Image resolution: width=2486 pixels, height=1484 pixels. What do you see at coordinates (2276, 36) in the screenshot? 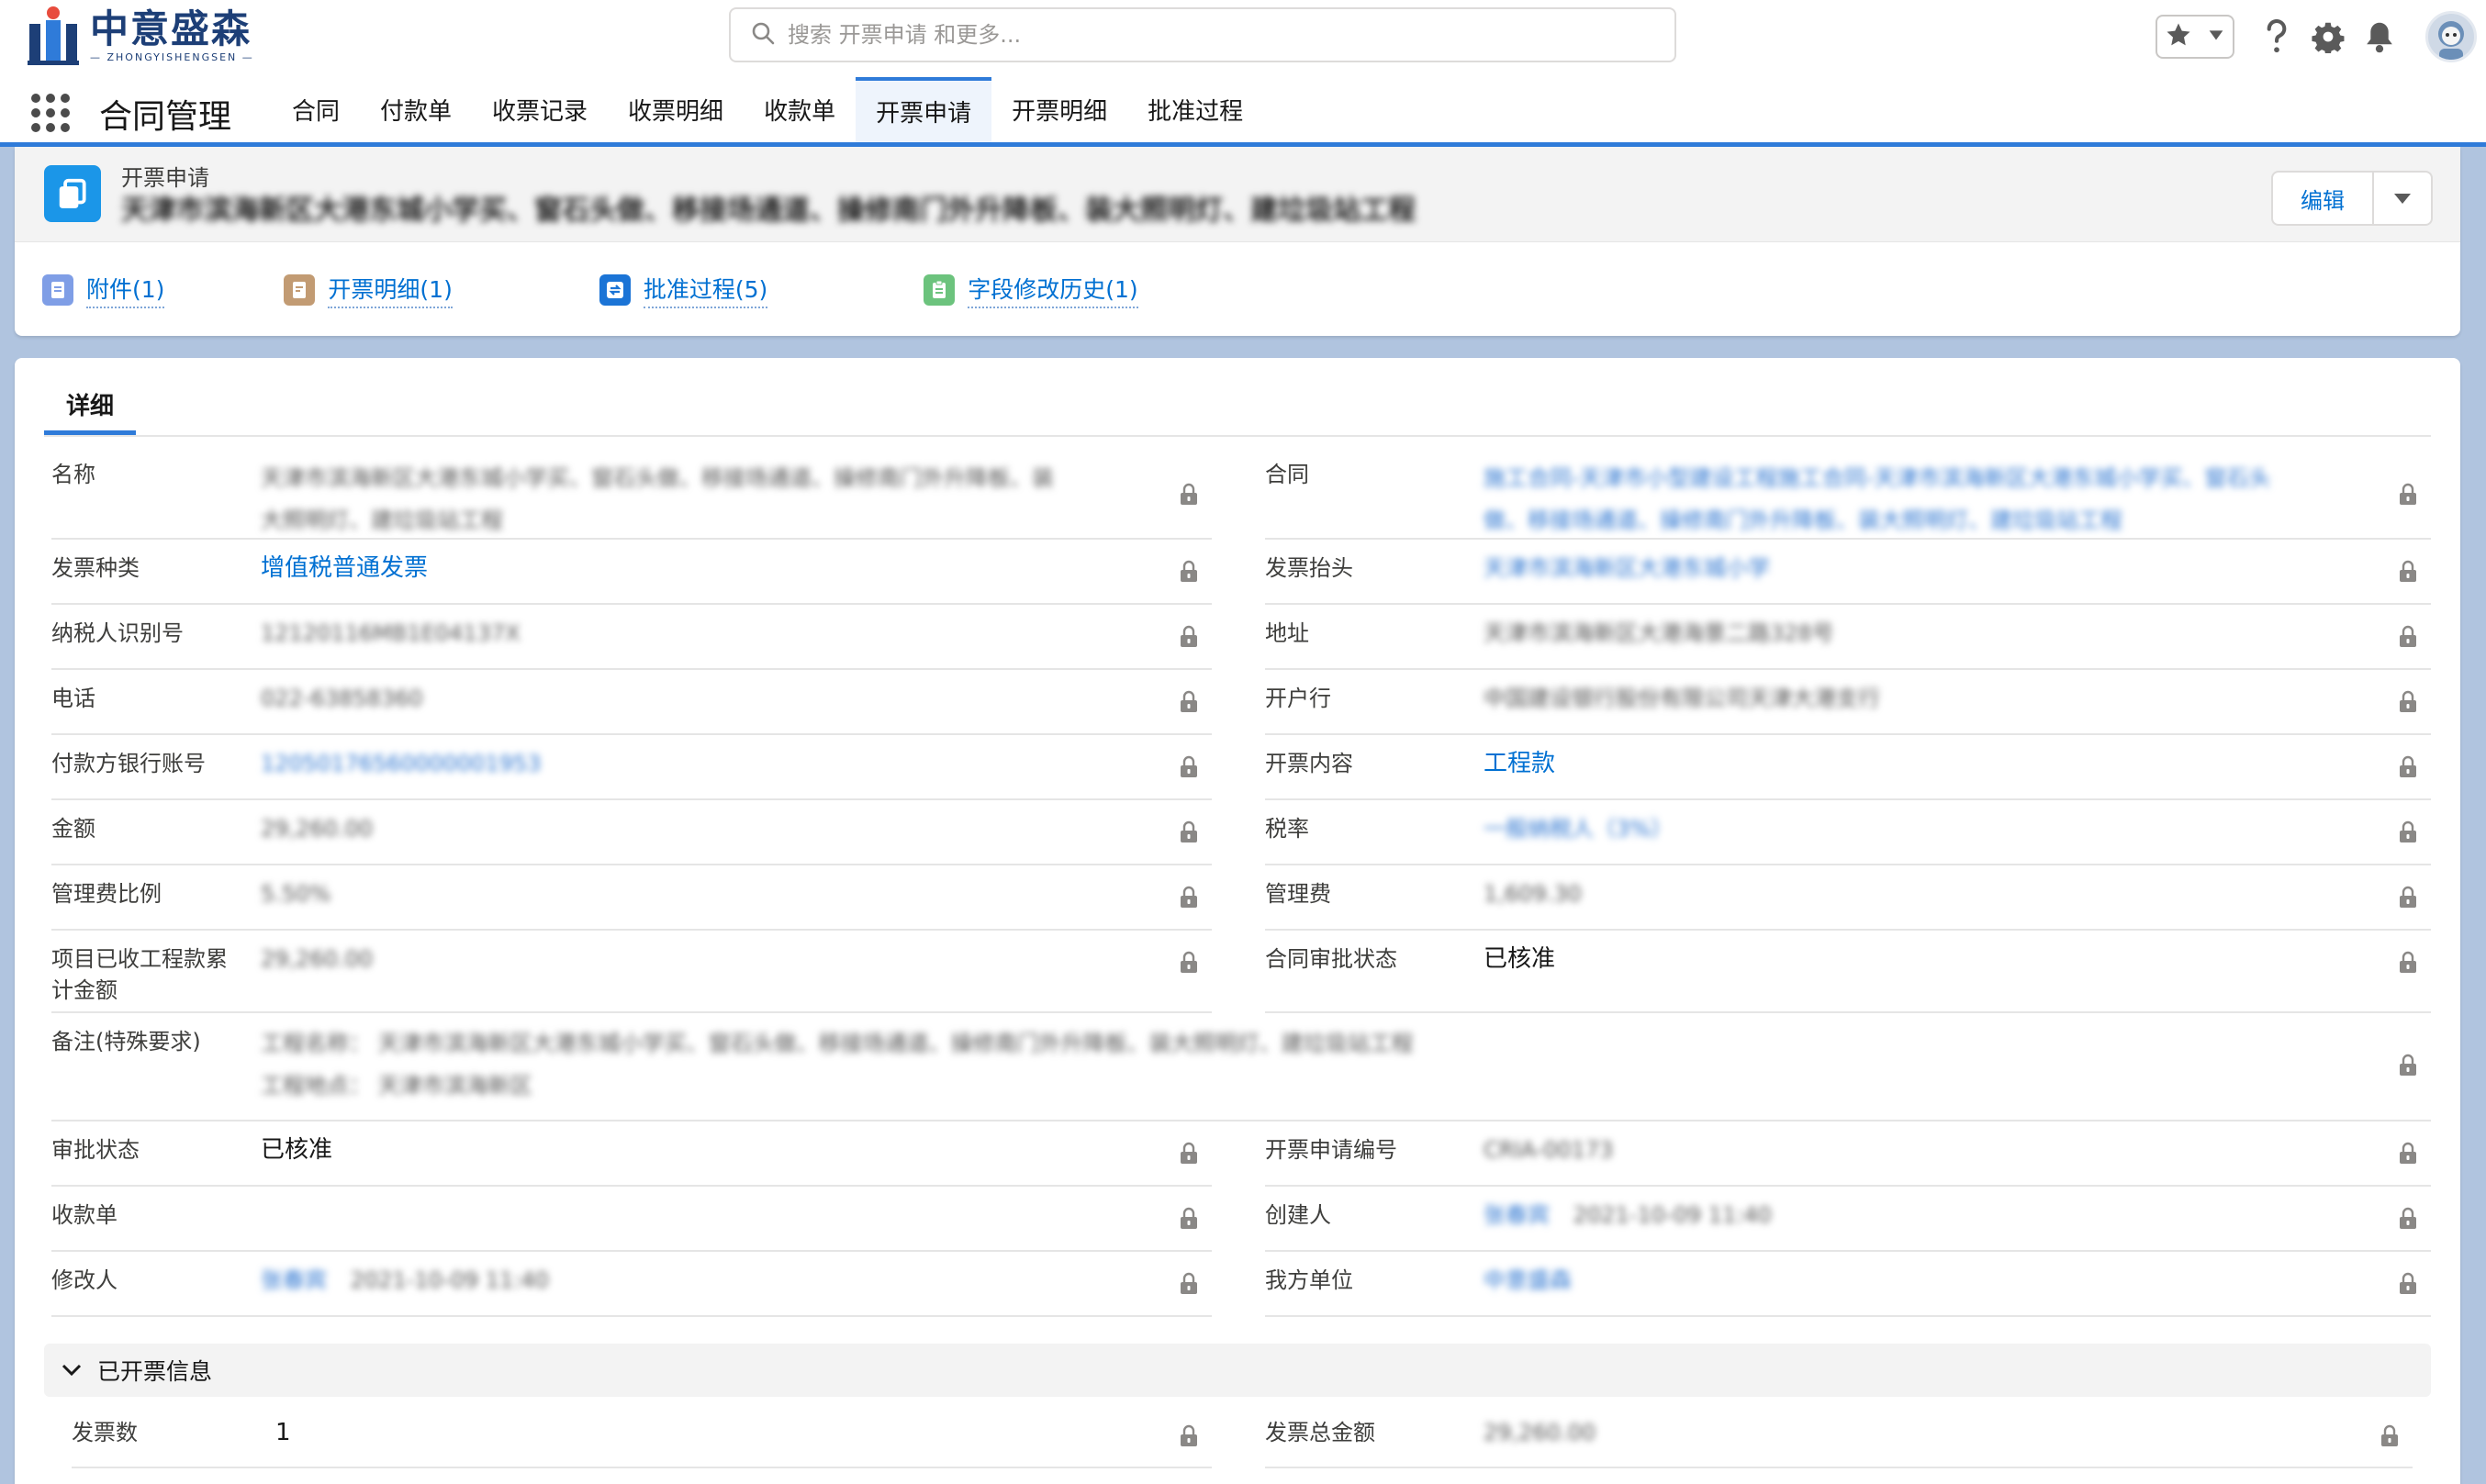
I see `help-icon` at bounding box center [2276, 36].